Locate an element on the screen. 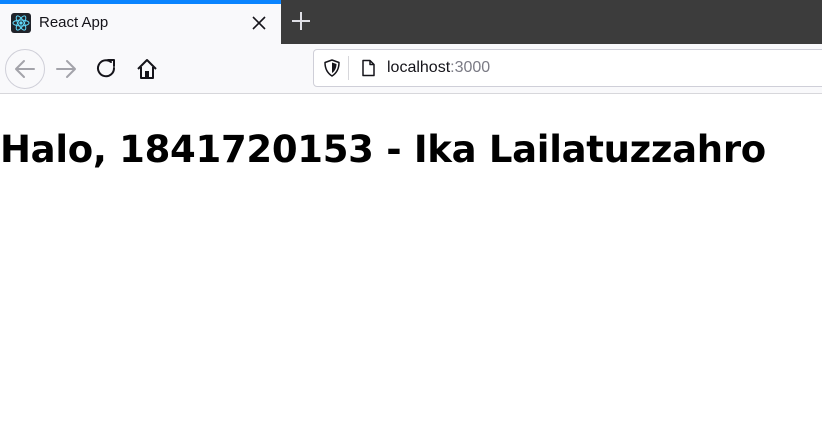 This screenshot has height=437, width=822. shield-icon is located at coordinates (332, 68).